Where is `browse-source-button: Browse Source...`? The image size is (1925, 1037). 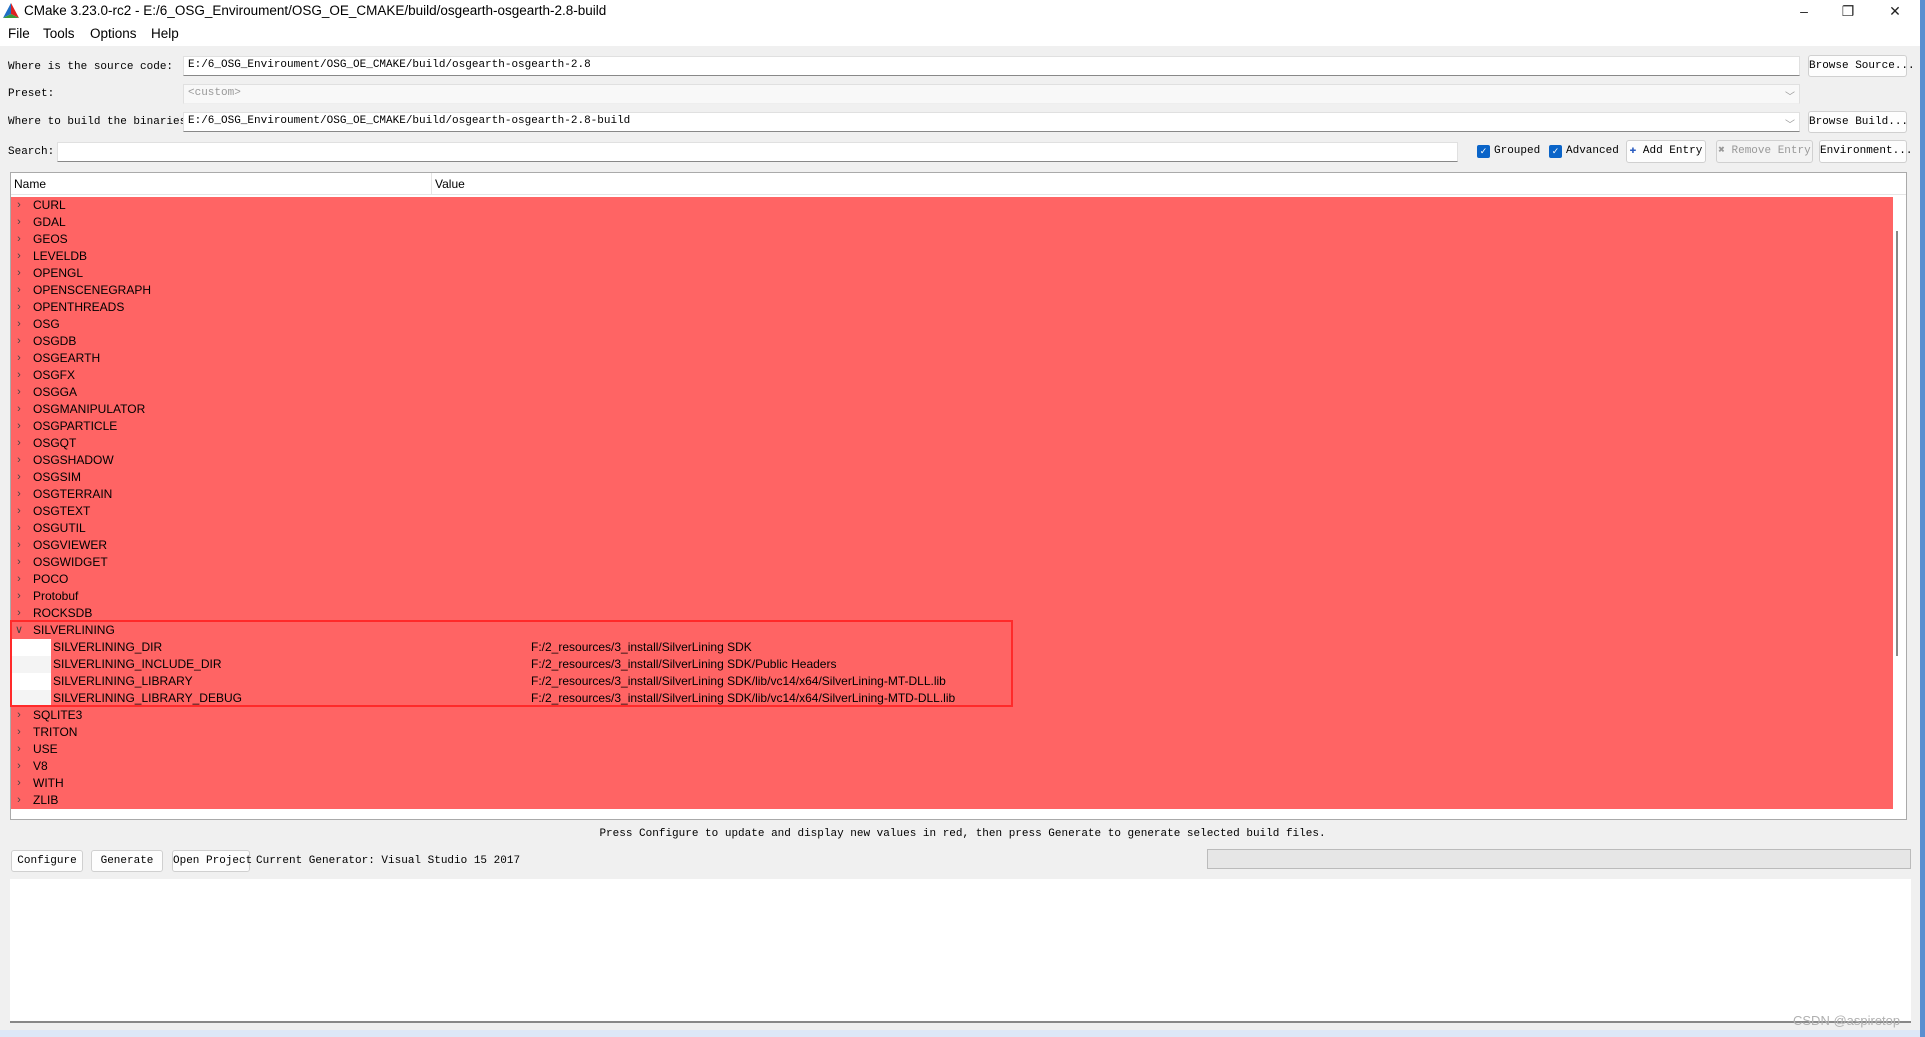 browse-source-button: Browse Source... is located at coordinates (1861, 66).